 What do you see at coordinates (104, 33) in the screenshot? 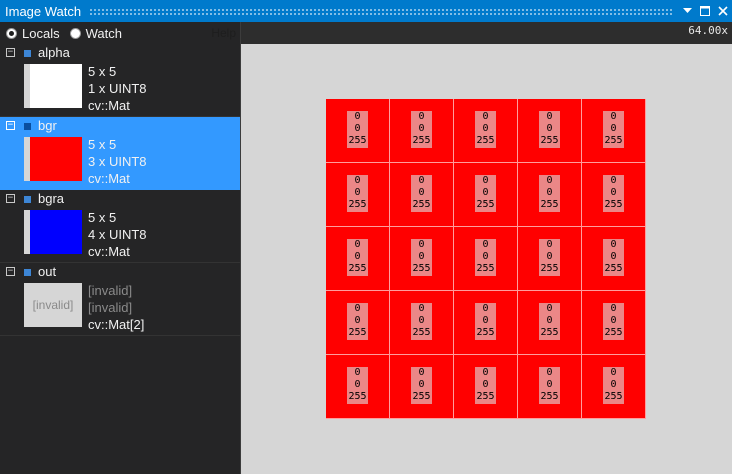
I see `watch-label: Watch` at bounding box center [104, 33].